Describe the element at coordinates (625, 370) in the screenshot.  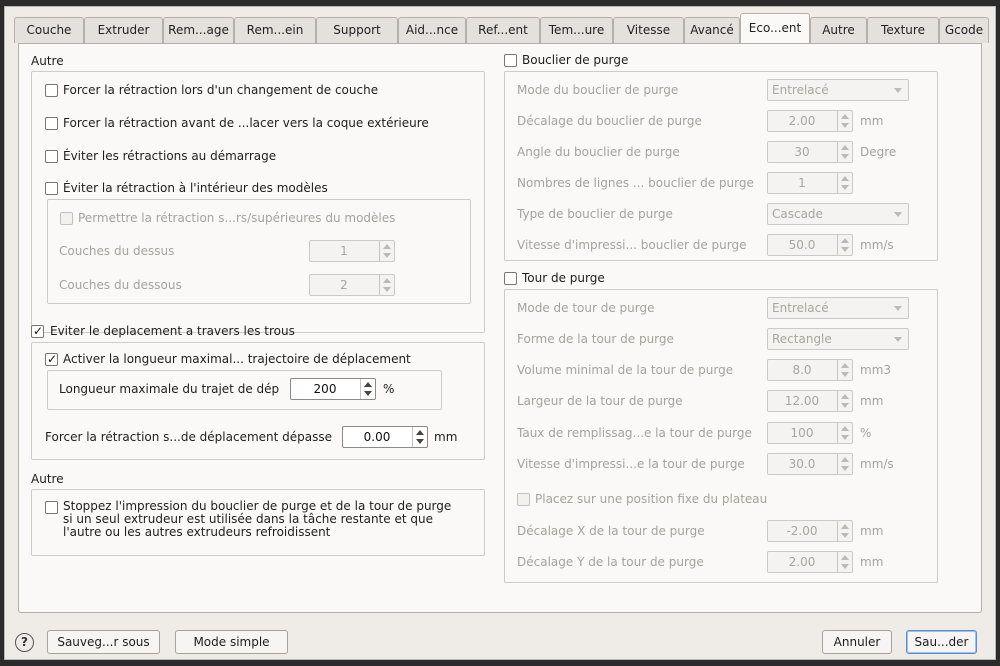
I see `tower-min-volume-label: Volume minimal de la tour de purge` at that location.